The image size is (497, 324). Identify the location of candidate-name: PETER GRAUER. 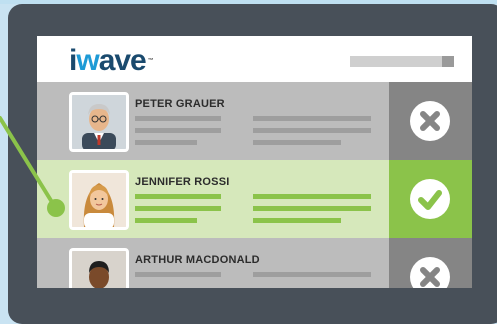
(180, 104).